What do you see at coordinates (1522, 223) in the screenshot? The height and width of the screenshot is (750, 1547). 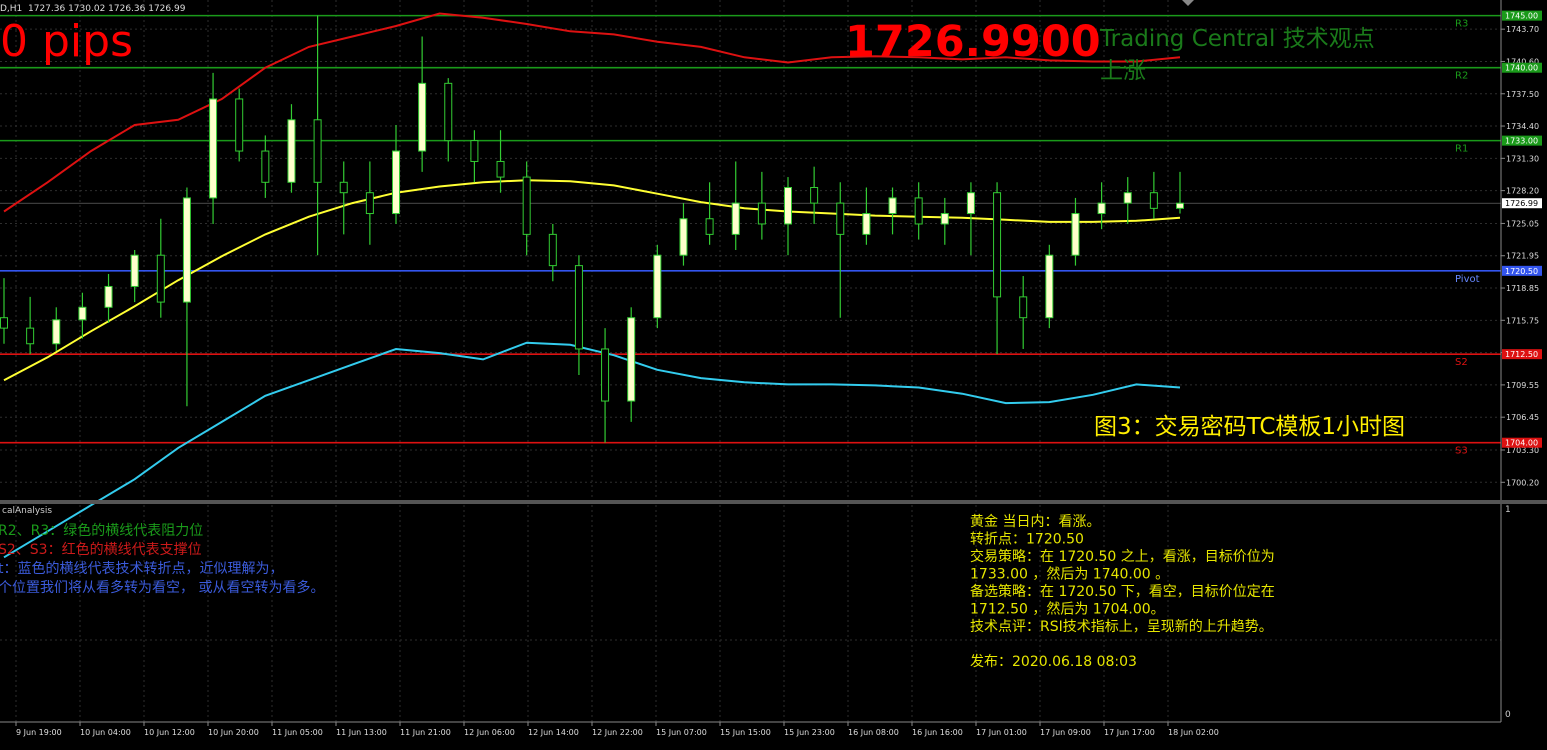 I see `y-tick-label: 1725.05` at bounding box center [1522, 223].